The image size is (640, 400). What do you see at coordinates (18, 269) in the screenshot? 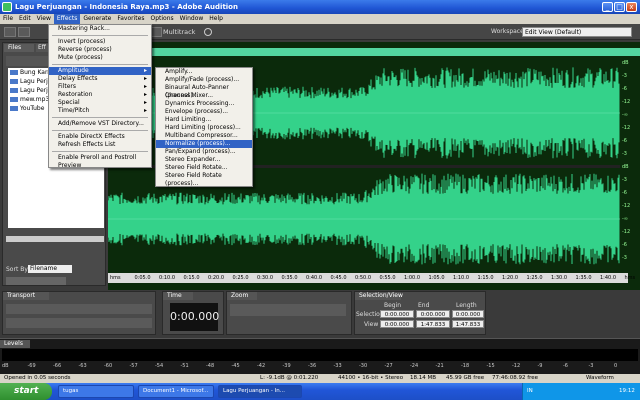
I see `sort-label: Sort By:` at bounding box center [18, 269].